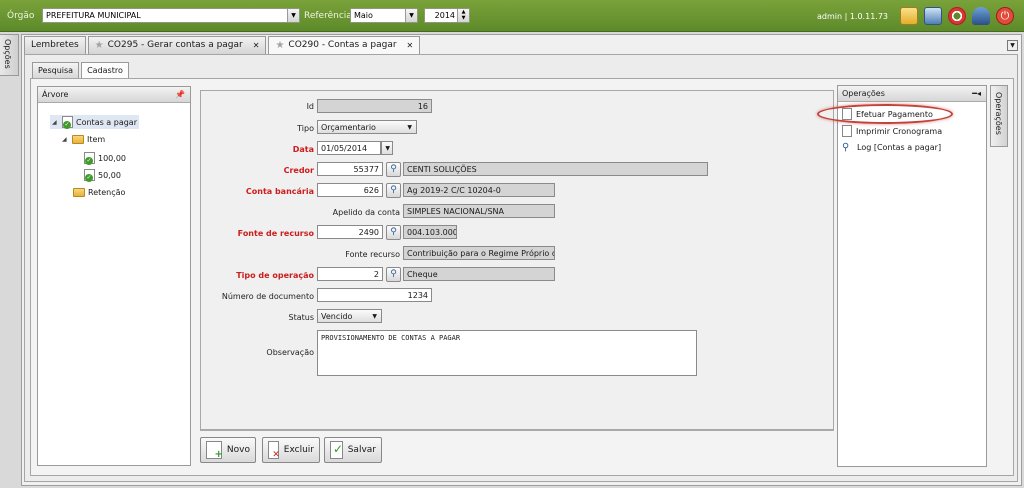 The height and width of the screenshot is (488, 1024). Describe the element at coordinates (444, 15) in the screenshot. I see `ano-value: 2014` at that location.